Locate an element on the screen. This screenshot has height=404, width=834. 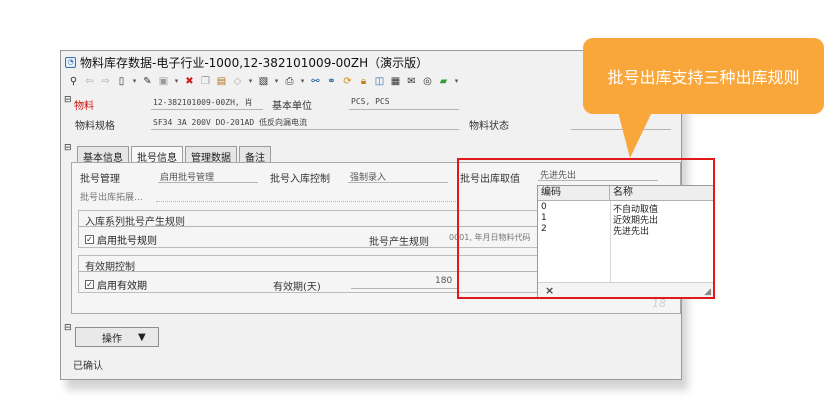
spec-underline is located at coordinates (305, 129).